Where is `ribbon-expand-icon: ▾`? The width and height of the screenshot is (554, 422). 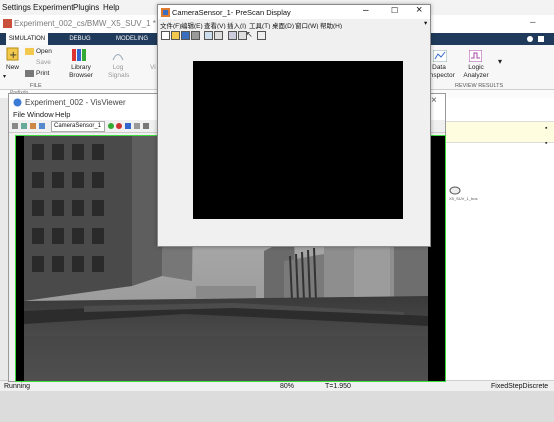
ribbon-expand-icon: ▾ is located at coordinates (500, 61).